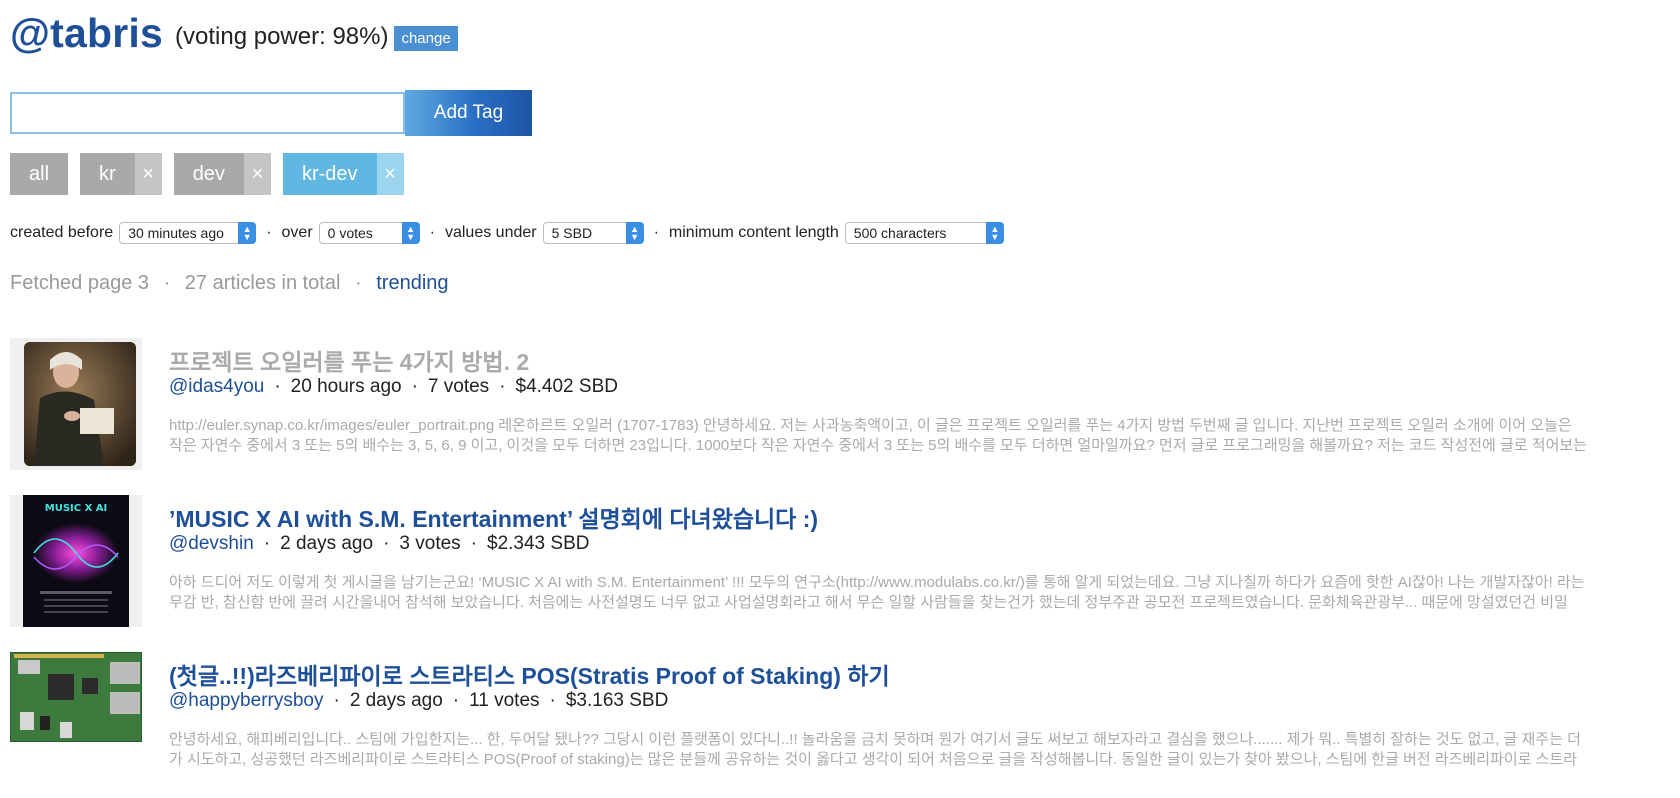 The height and width of the screenshot is (798, 1680). Describe the element at coordinates (297, 232) in the screenshot. I see `over-label: over` at that location.